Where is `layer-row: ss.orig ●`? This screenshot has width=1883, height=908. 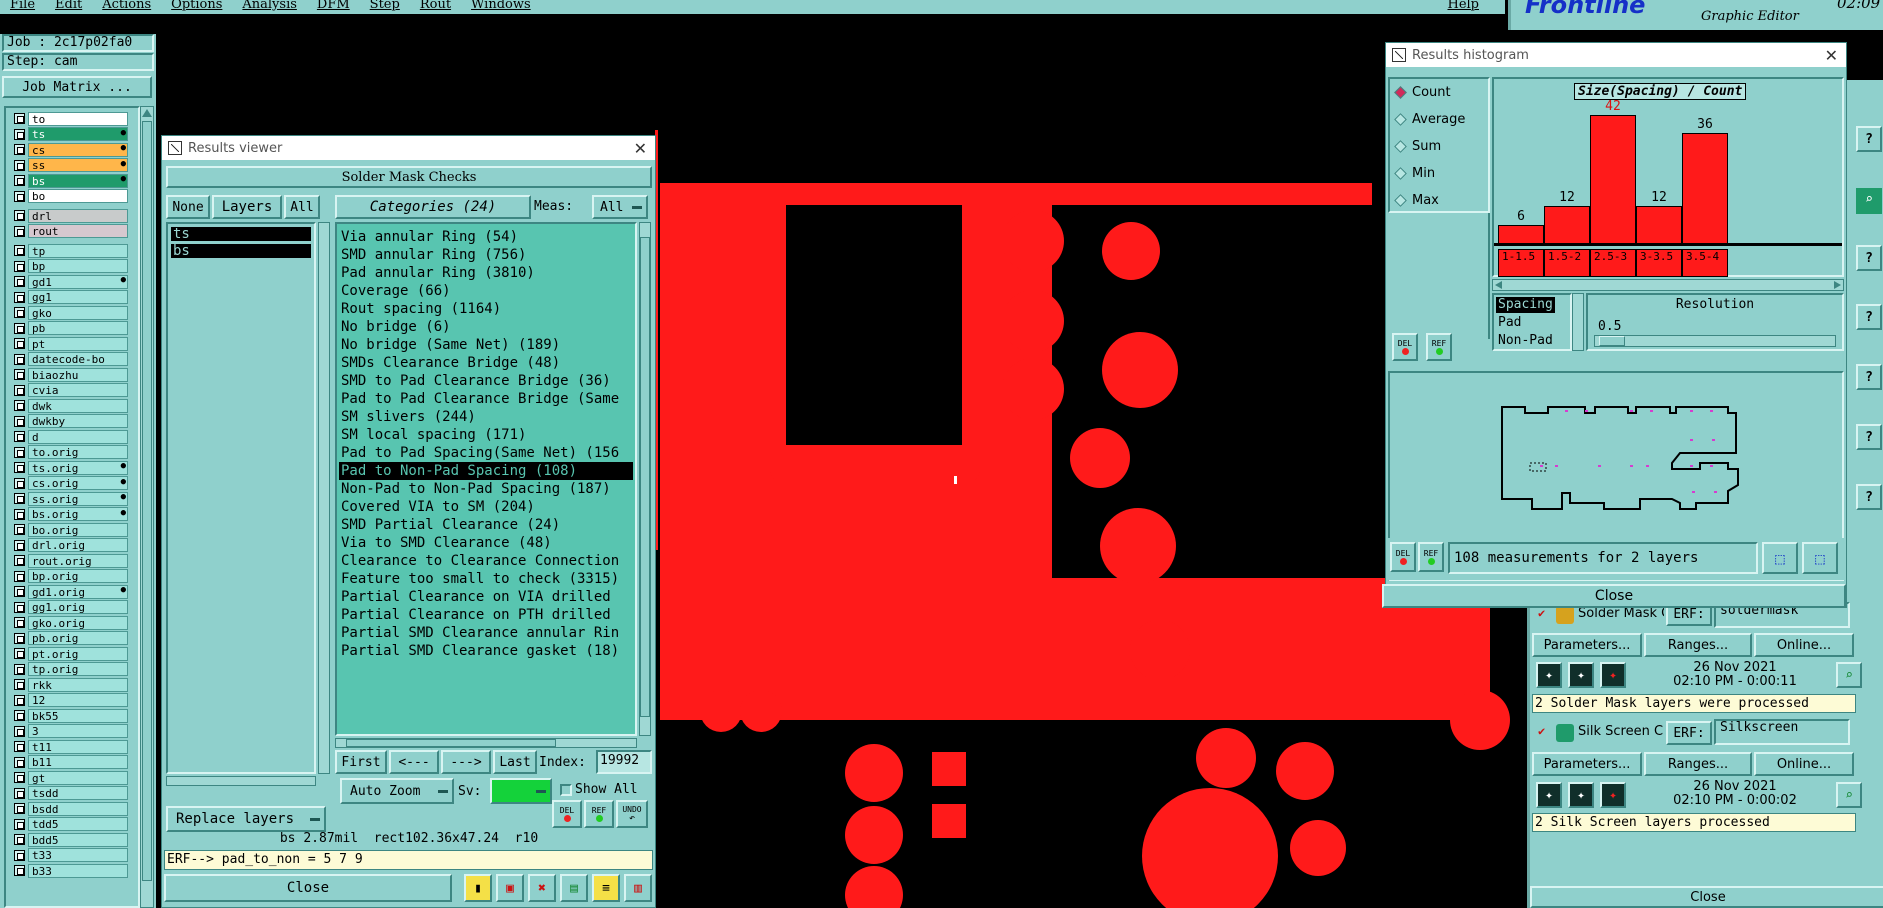
layer-row: ss.orig ● is located at coordinates (71, 498).